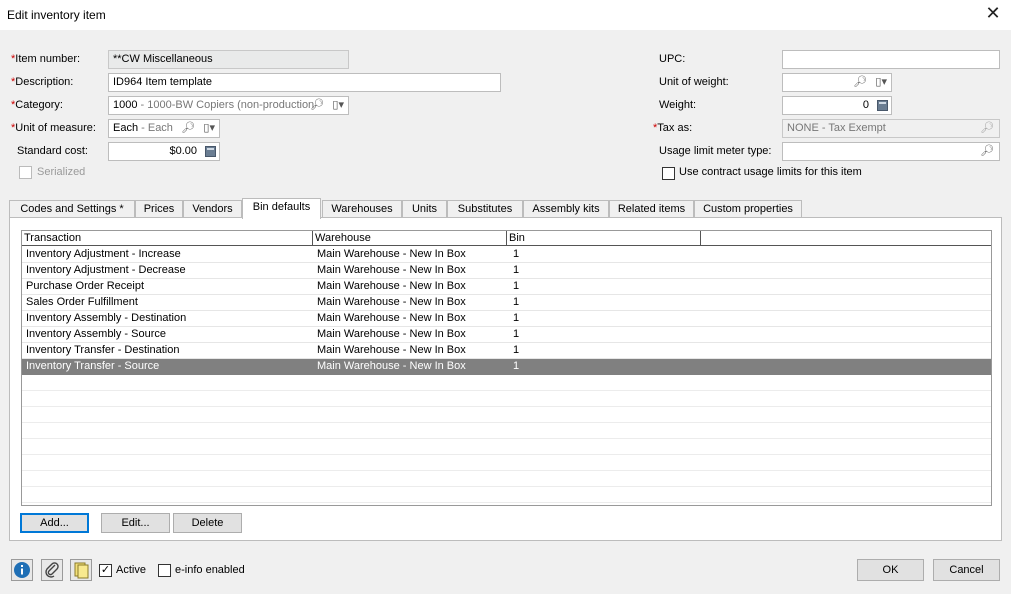 The height and width of the screenshot is (594, 1011). What do you see at coordinates (836, 128) in the screenshot?
I see `tax-as-value: NONE - Tax Exempt` at bounding box center [836, 128].